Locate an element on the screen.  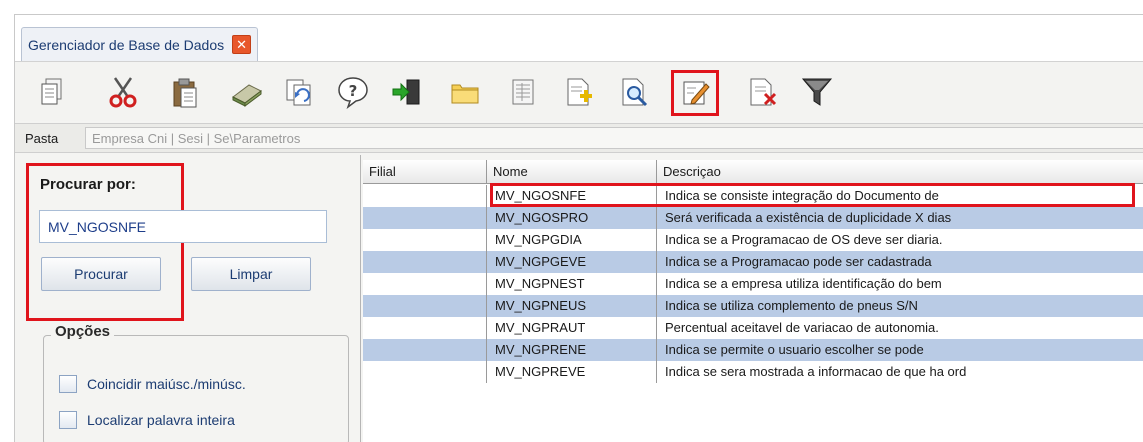
match-case-label: Coincidir maiúsc./minúsc. is located at coordinates (166, 384).